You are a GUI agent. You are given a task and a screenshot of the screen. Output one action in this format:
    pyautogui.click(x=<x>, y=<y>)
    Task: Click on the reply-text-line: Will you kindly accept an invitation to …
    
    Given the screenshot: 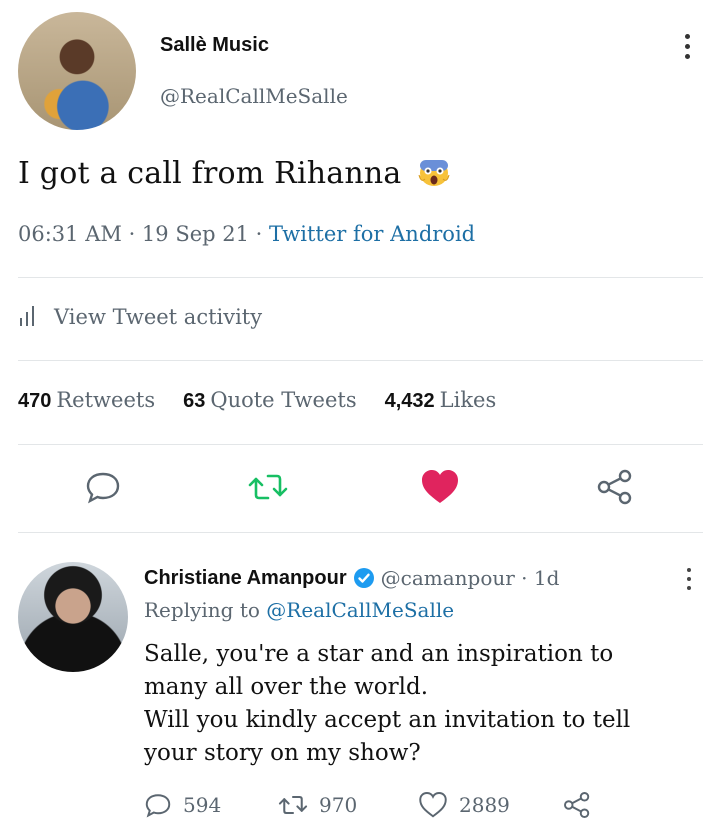 What is the action you would take?
    pyautogui.click(x=387, y=720)
    